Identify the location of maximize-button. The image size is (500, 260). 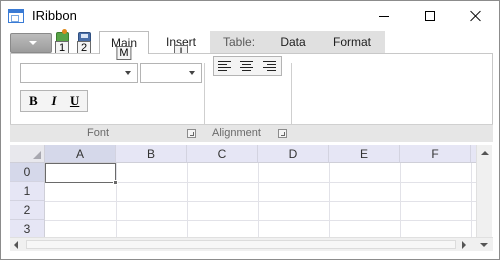
(430, 16).